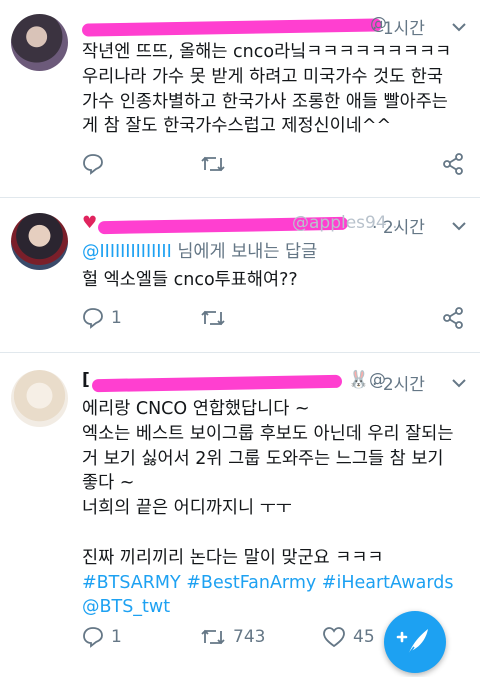 The height and width of the screenshot is (677, 480). I want to click on hashtags: #BTSARMY #BestFanArmy #iHeartAwards, so click(272, 583).